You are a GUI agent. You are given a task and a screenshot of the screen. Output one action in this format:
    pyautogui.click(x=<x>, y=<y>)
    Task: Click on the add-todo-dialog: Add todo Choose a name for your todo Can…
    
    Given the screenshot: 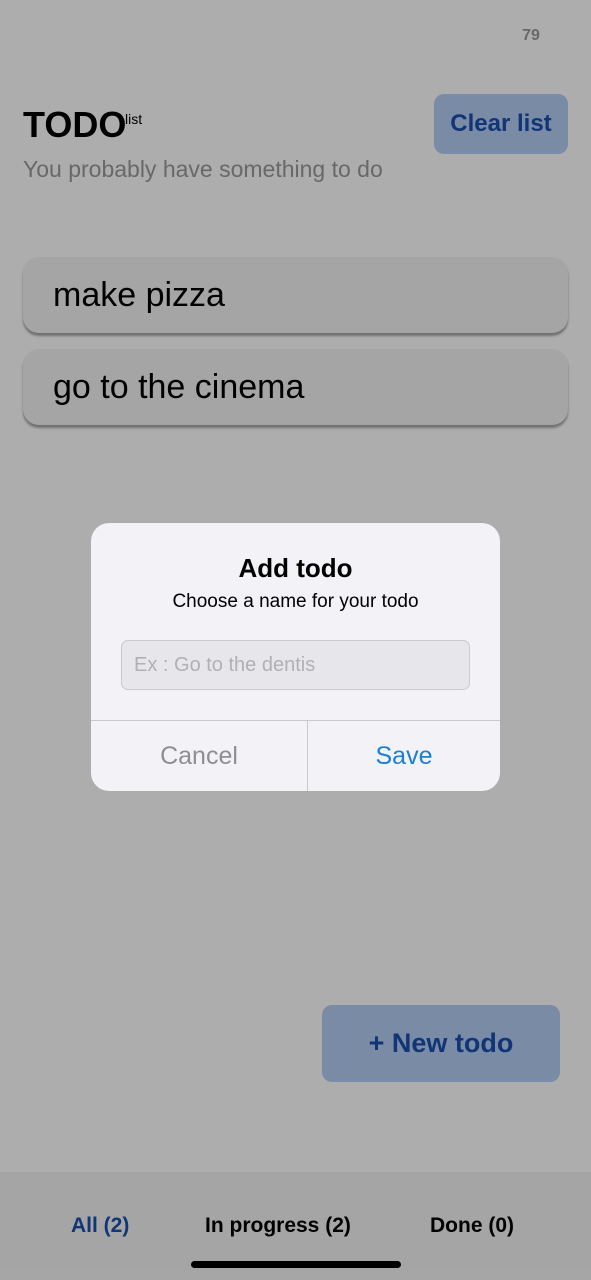 What is the action you would take?
    pyautogui.click(x=295, y=657)
    